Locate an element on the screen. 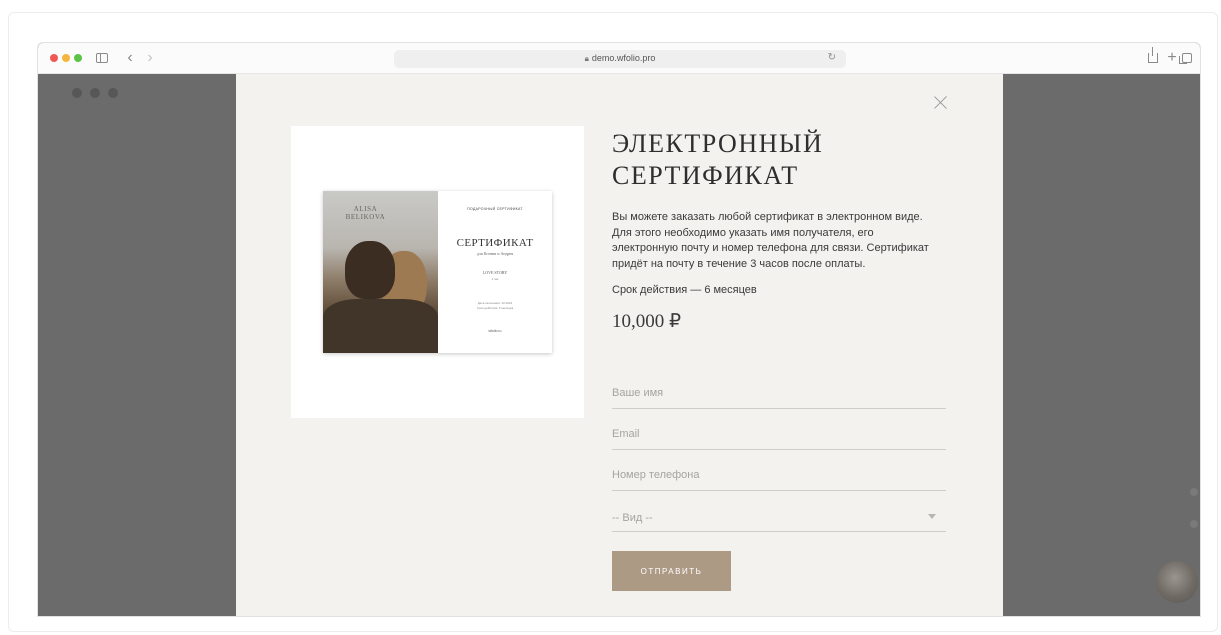 This screenshot has width=1221, height=635. certificate-card-site: wfolio.ru is located at coordinates (495, 331).